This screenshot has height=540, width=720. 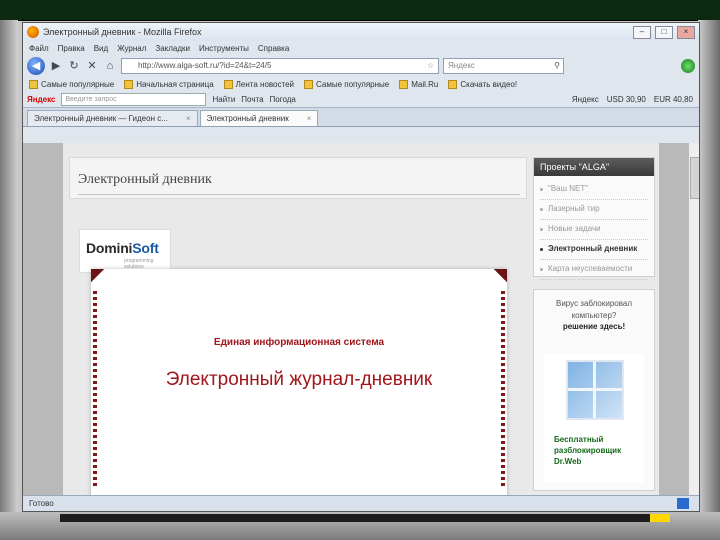 I want to click on yandex-logo: Яндекс, so click(x=41, y=99).